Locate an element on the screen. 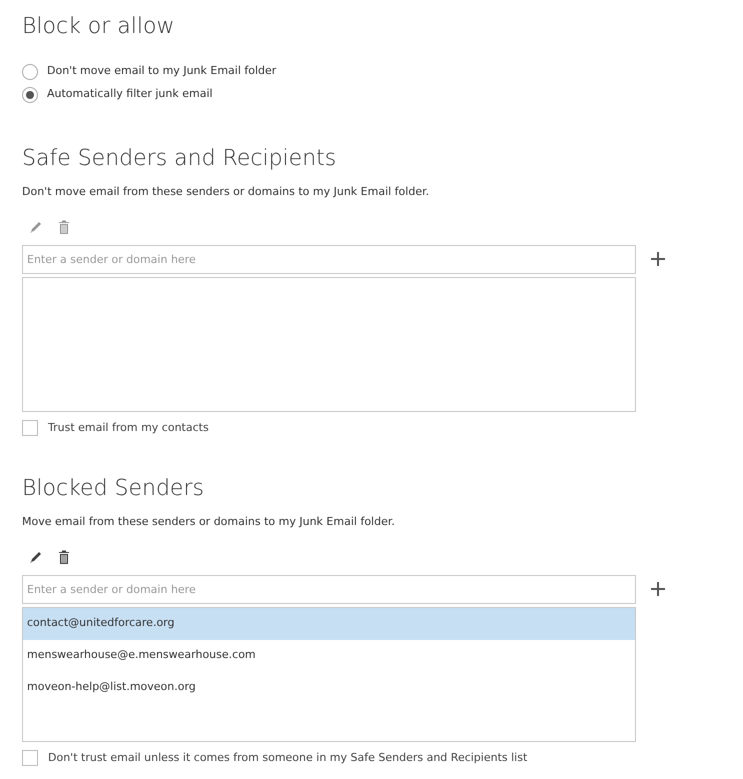  sender-list-item: contact@unitedforcare.org is located at coordinates (329, 624).